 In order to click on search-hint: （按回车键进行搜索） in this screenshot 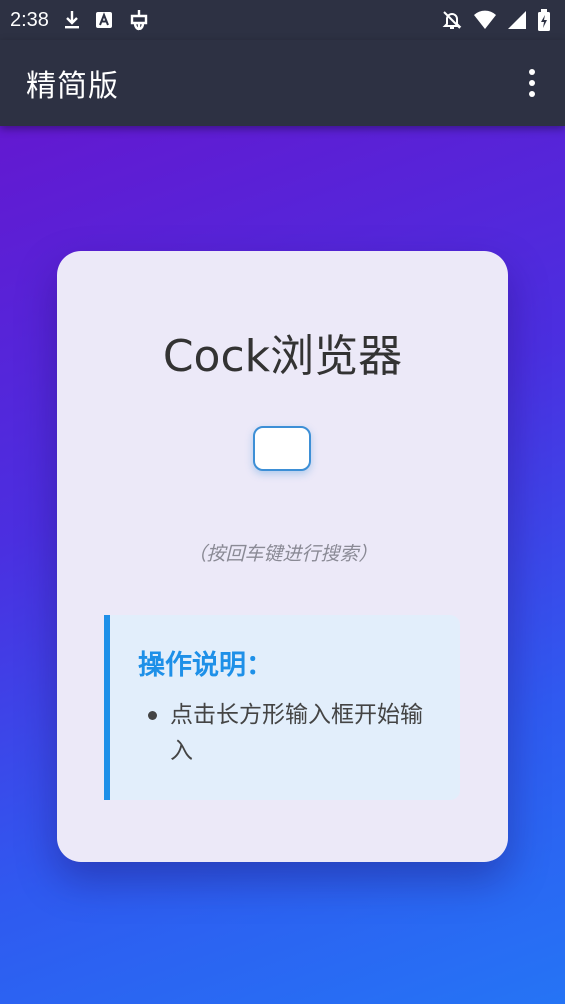, I will do `click(282, 554)`.